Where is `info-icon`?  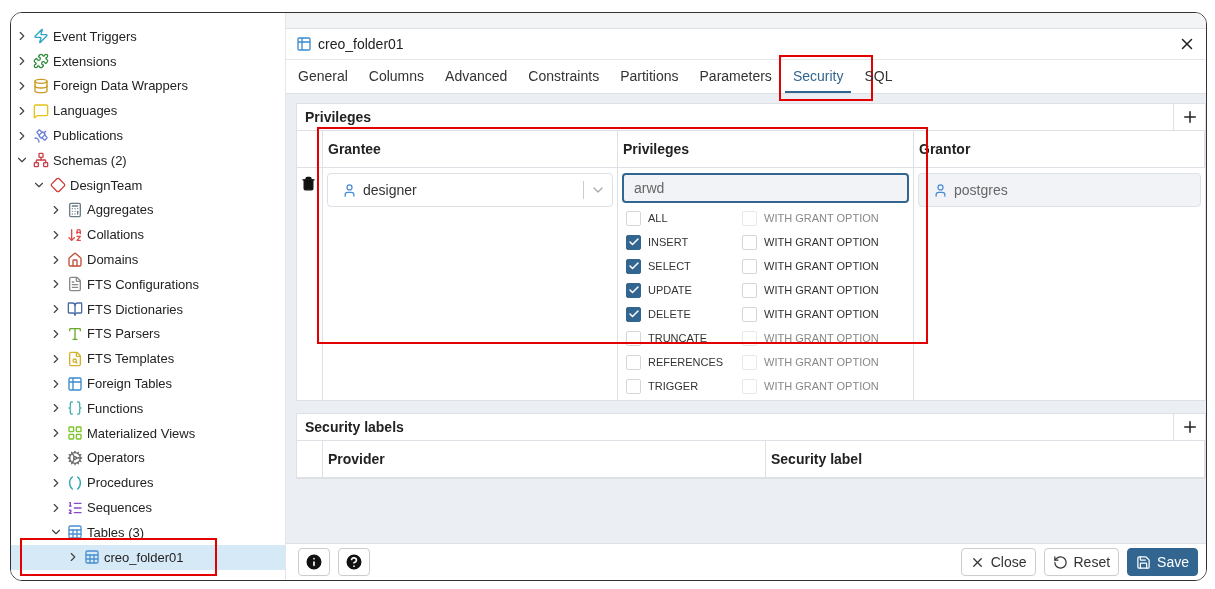 info-icon is located at coordinates (314, 562).